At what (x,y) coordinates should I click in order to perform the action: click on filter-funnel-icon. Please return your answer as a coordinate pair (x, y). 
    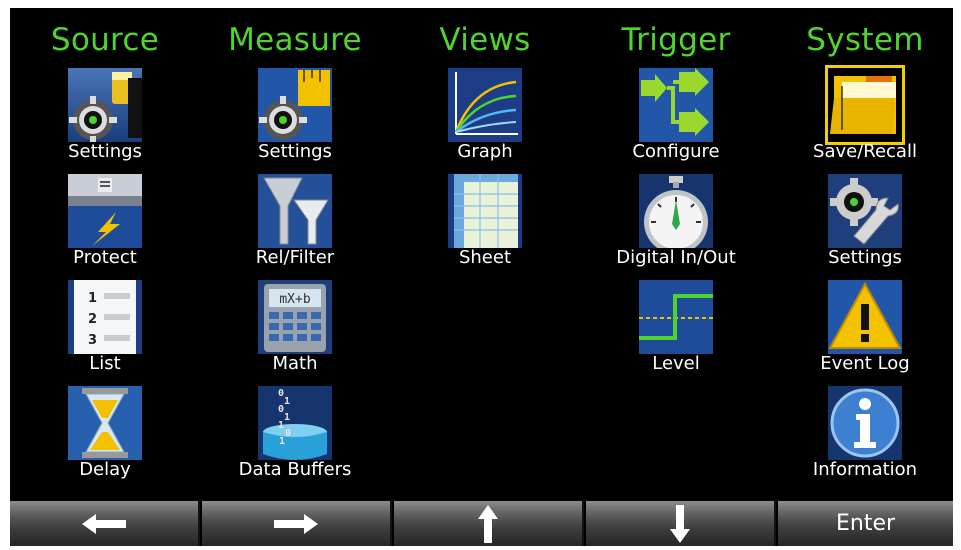
    Looking at the image, I should click on (295, 211).